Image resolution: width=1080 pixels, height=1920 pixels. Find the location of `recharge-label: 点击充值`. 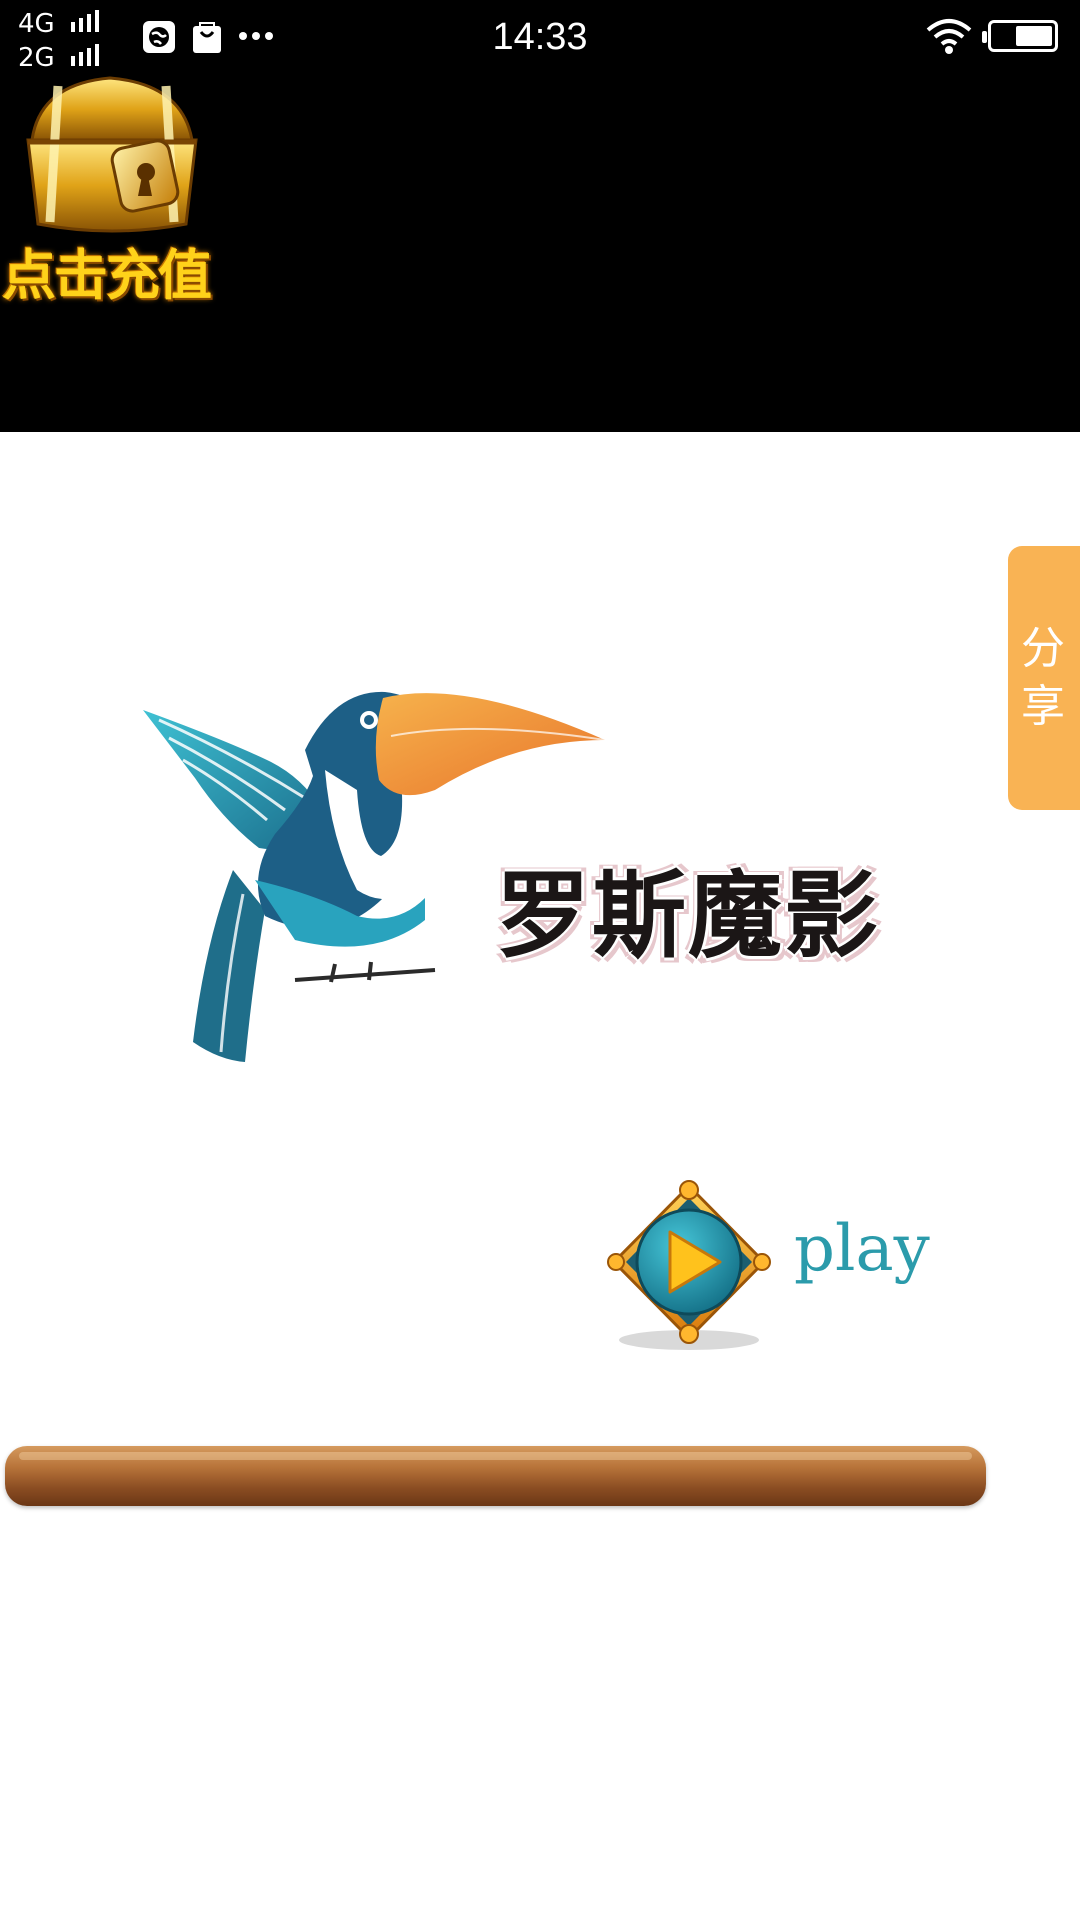

recharge-label: 点击充值 is located at coordinates (107, 275).